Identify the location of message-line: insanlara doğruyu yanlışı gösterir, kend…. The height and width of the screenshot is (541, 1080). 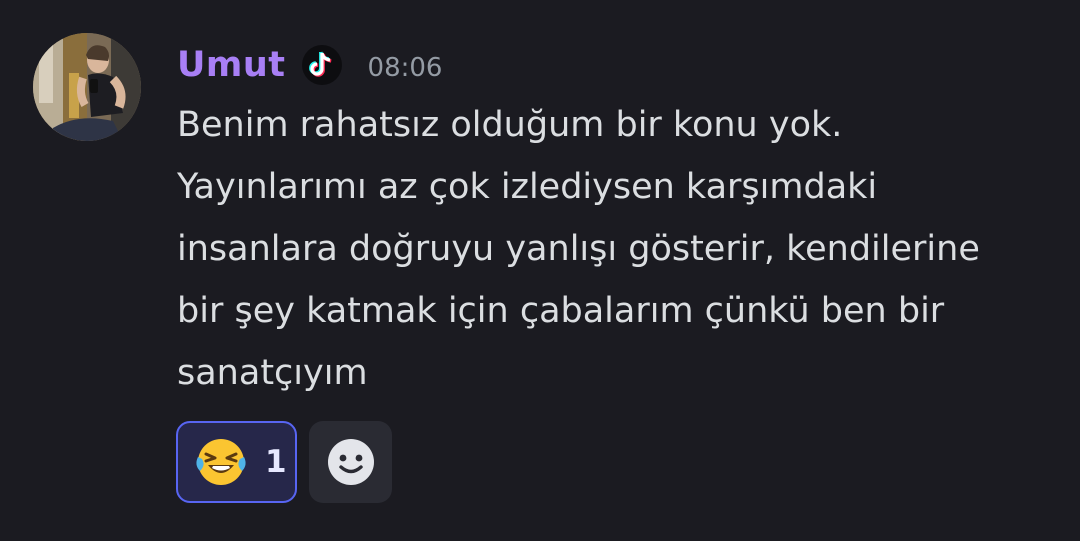
(578, 249).